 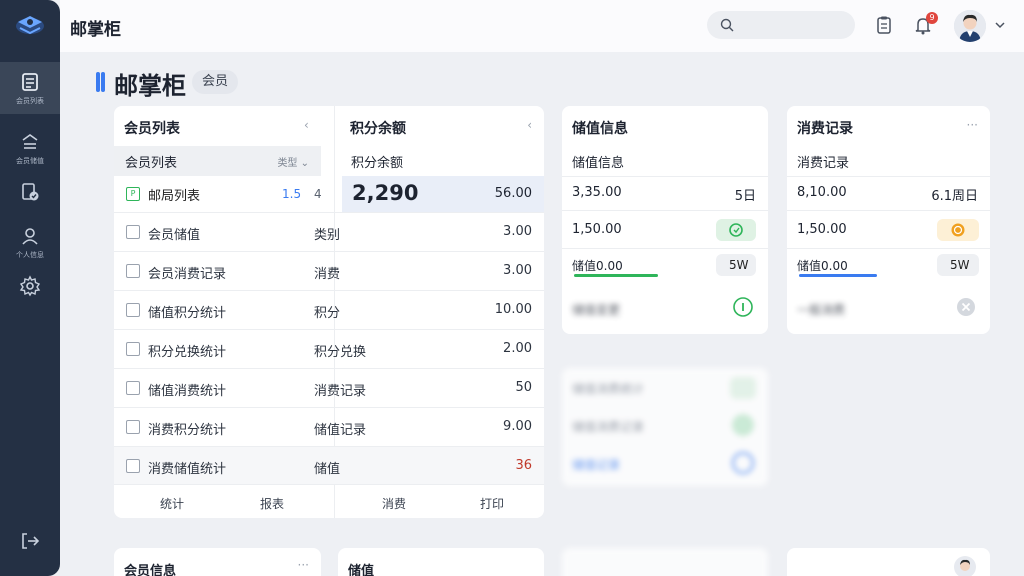 I want to click on bottom-card-1: 会员信息 ···, so click(x=217, y=562).